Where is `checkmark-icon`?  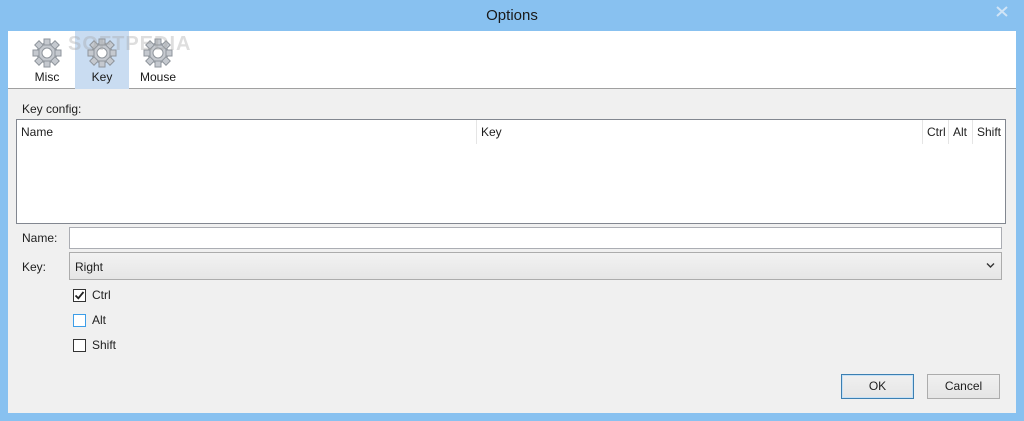 checkmark-icon is located at coordinates (79, 295).